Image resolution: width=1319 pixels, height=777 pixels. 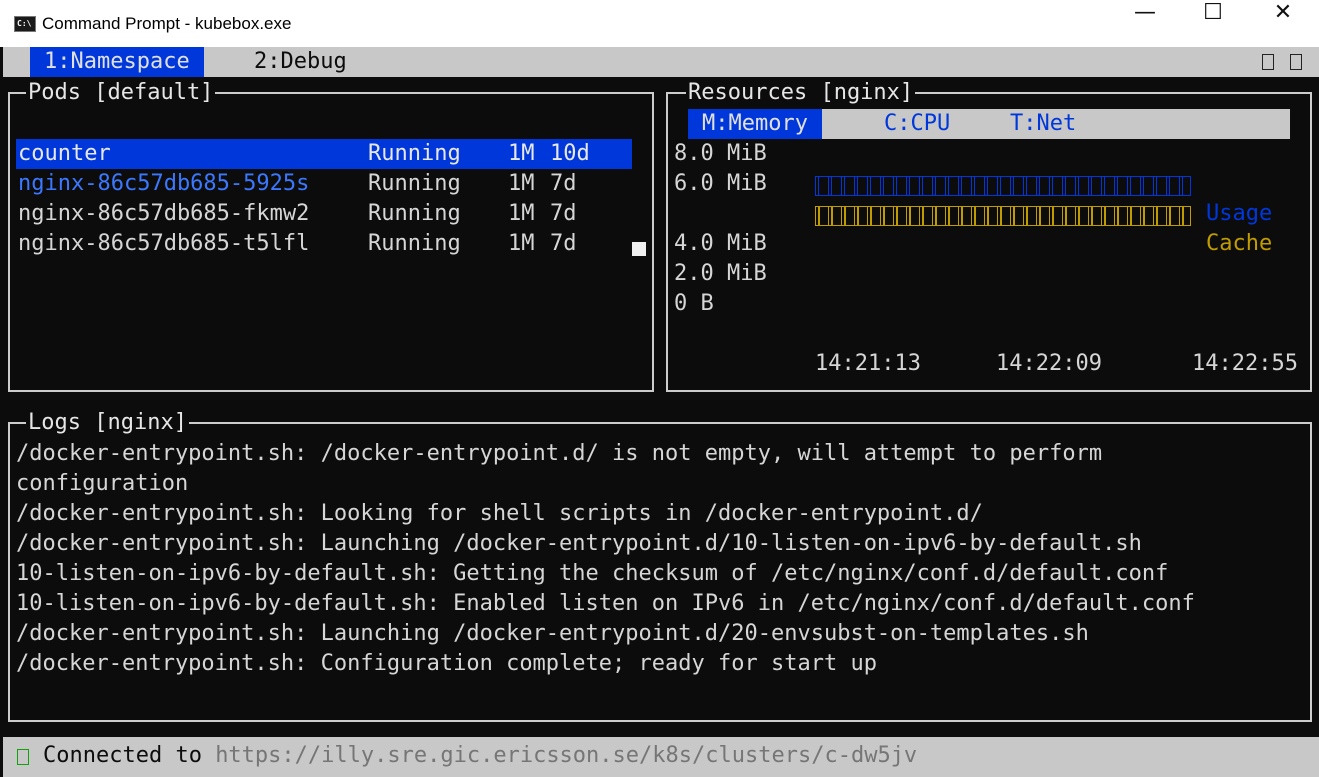 I want to click on x-axis-label: 14:22:55, so click(x=1245, y=363).